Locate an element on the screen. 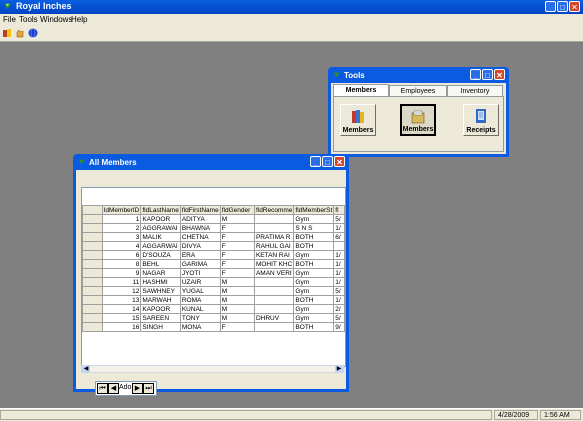 The height and width of the screenshot is (421, 583). table-row: 4 AGGARWAI DIVYA F RAHUL GAI BOTH is located at coordinates (213, 246).